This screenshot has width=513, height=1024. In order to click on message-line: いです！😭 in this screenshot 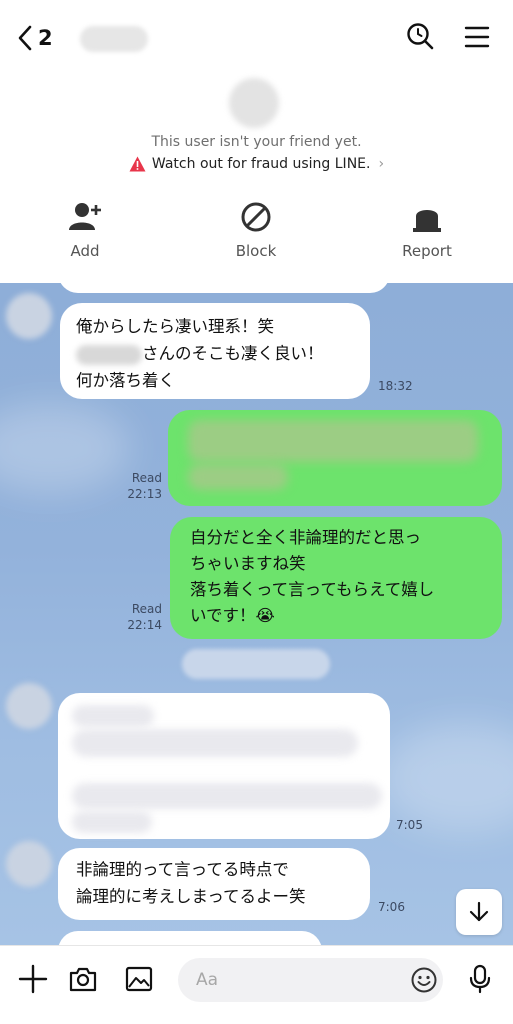, I will do `click(232, 615)`.